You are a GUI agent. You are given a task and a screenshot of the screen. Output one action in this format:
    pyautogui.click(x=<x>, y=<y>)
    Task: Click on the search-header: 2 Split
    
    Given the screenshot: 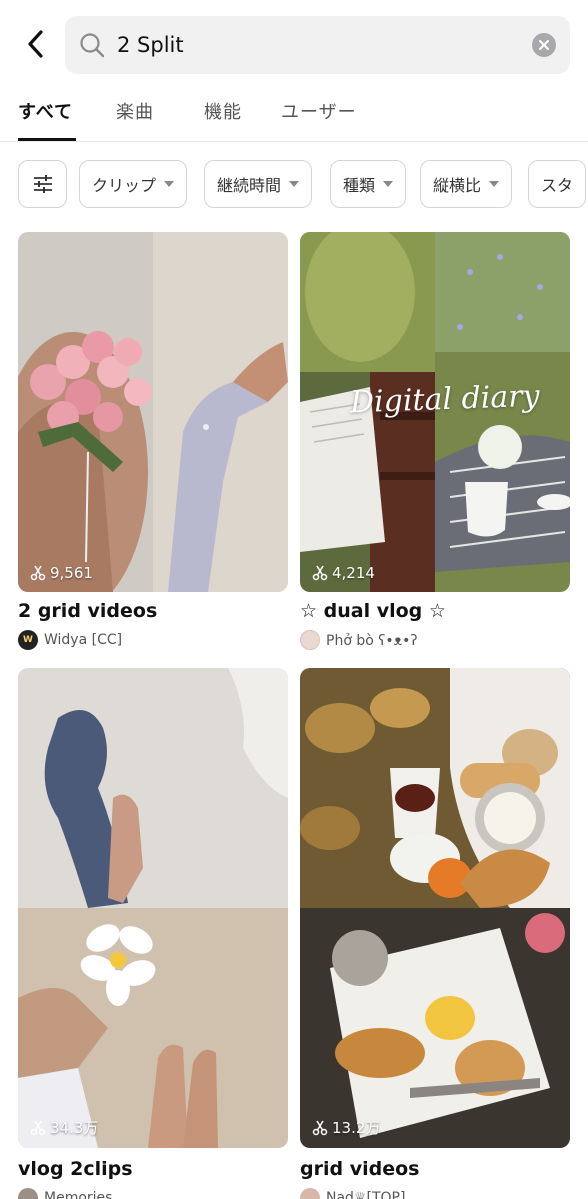 What is the action you would take?
    pyautogui.click(x=294, y=45)
    